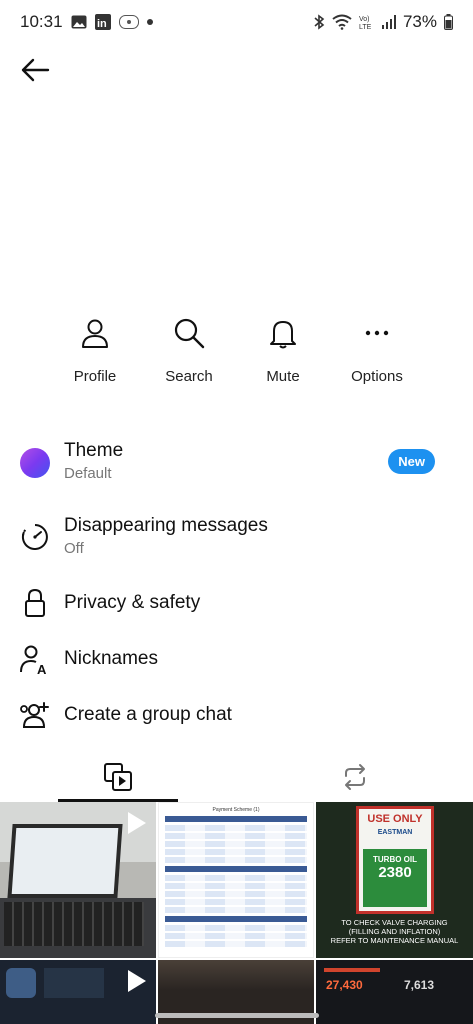 This screenshot has height=1024, width=473. Describe the element at coordinates (283, 335) in the screenshot. I see `bell-icon` at that location.